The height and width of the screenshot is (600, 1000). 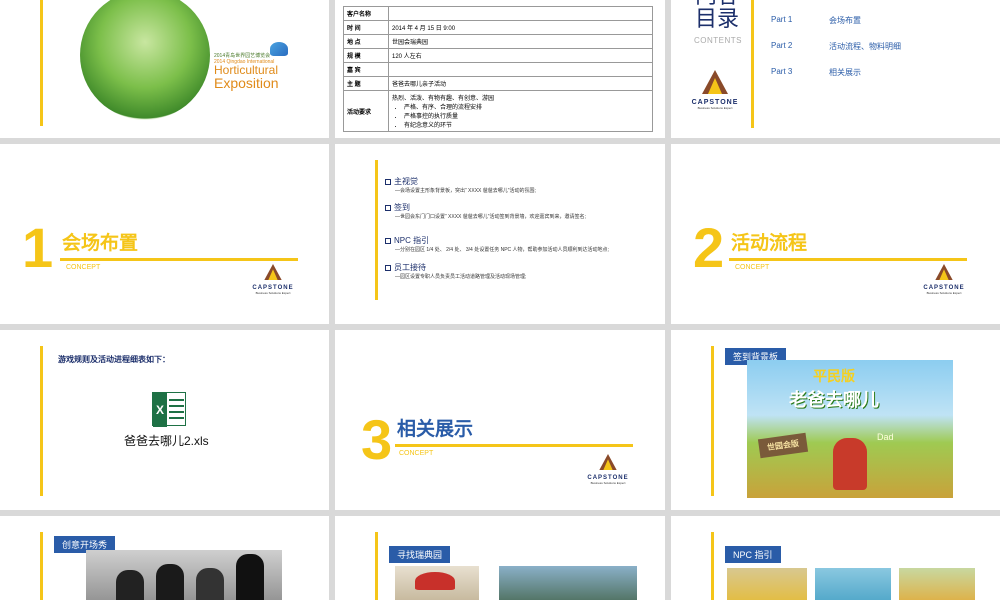 I want to click on slide-game-rules: 游戏规则及活动进程细表如下： X 爸爸去哪儿2.xls, so click(x=164, y=420).